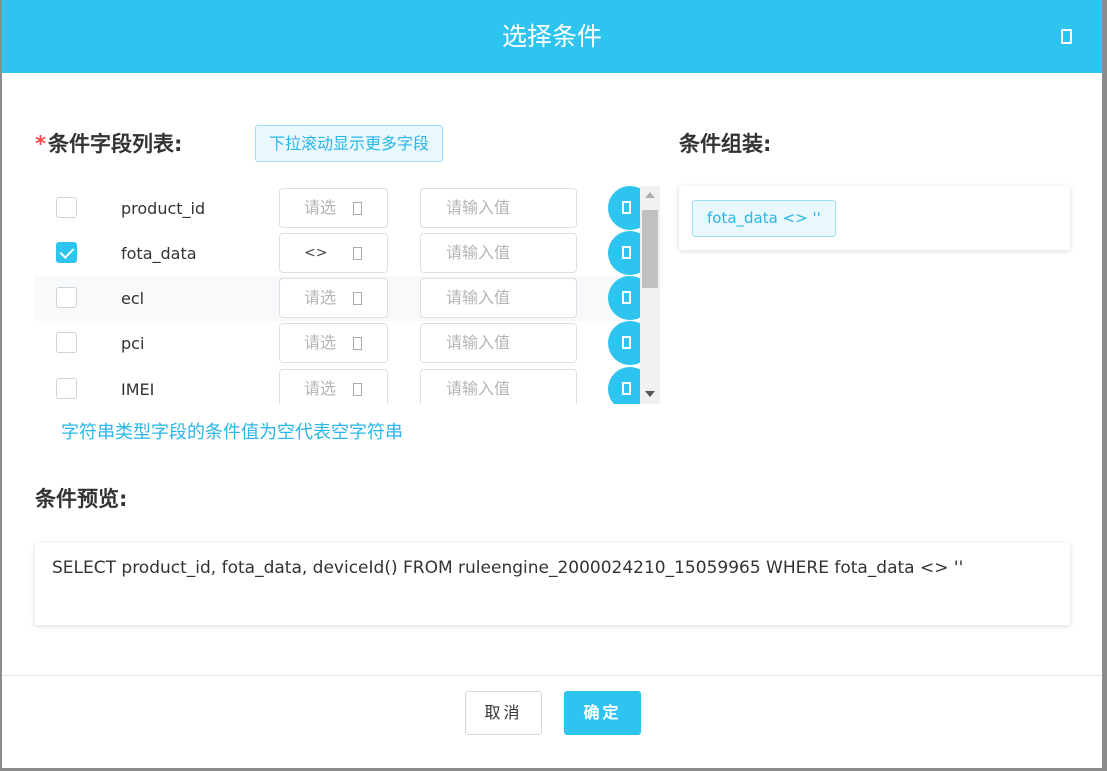 The height and width of the screenshot is (771, 1107). I want to click on field-row-fota-data: fota_data <> 请输入值, so click(343, 253).